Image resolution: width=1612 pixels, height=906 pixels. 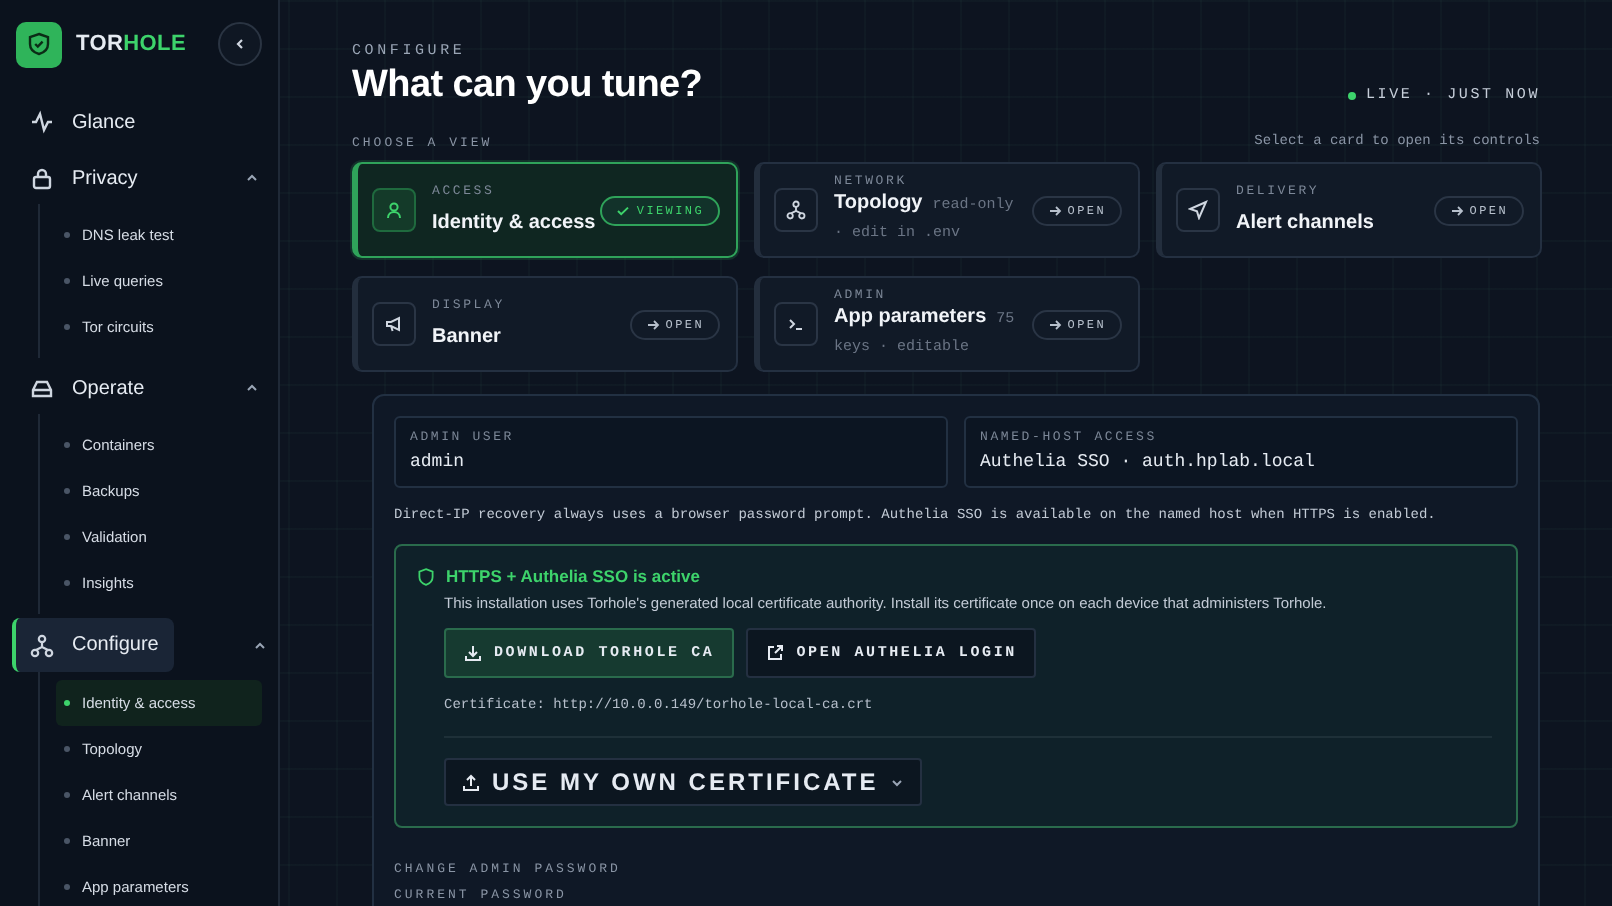 I want to click on app-logo, so click(x=39, y=44).